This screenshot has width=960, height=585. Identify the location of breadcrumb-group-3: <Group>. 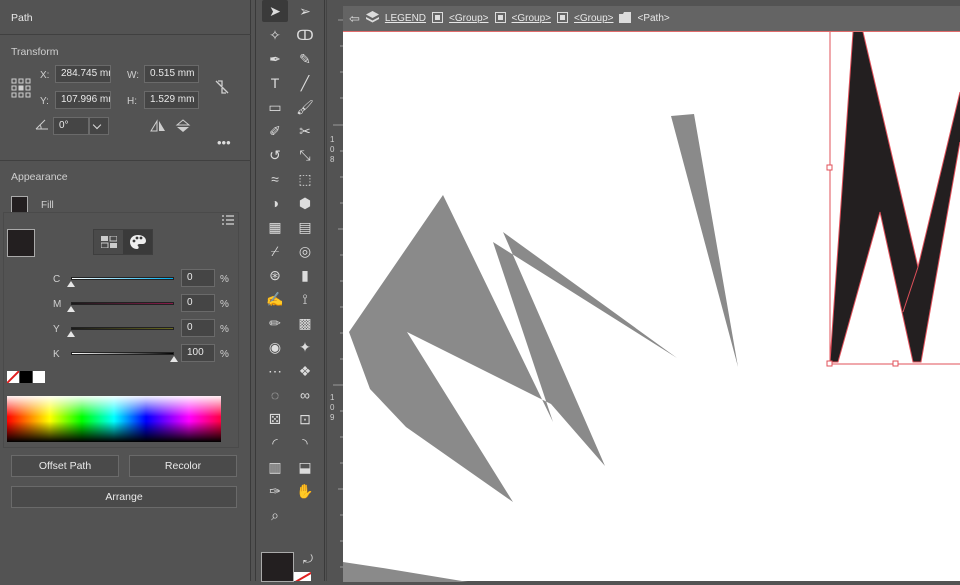
(593, 18).